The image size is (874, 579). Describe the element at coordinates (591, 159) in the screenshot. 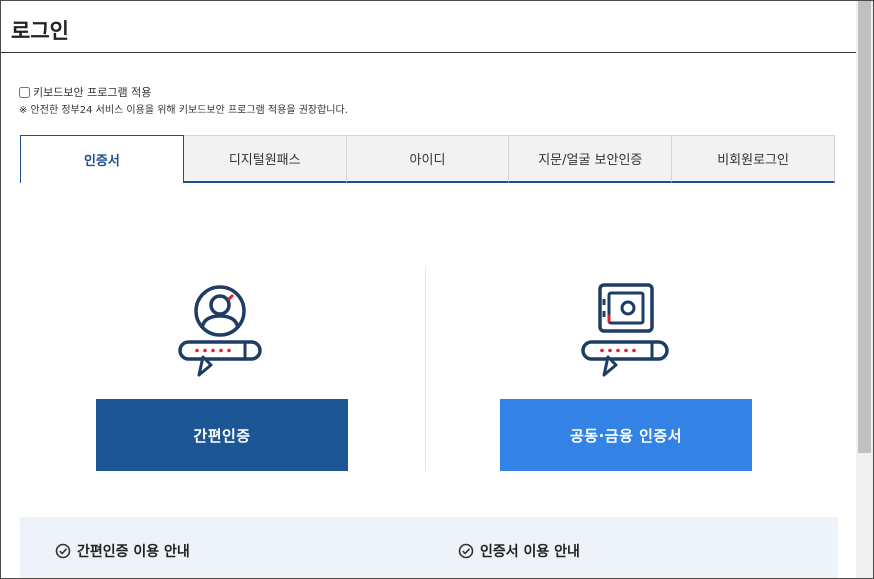

I see `tab-biometric: 지문/얼굴 보안인증` at that location.